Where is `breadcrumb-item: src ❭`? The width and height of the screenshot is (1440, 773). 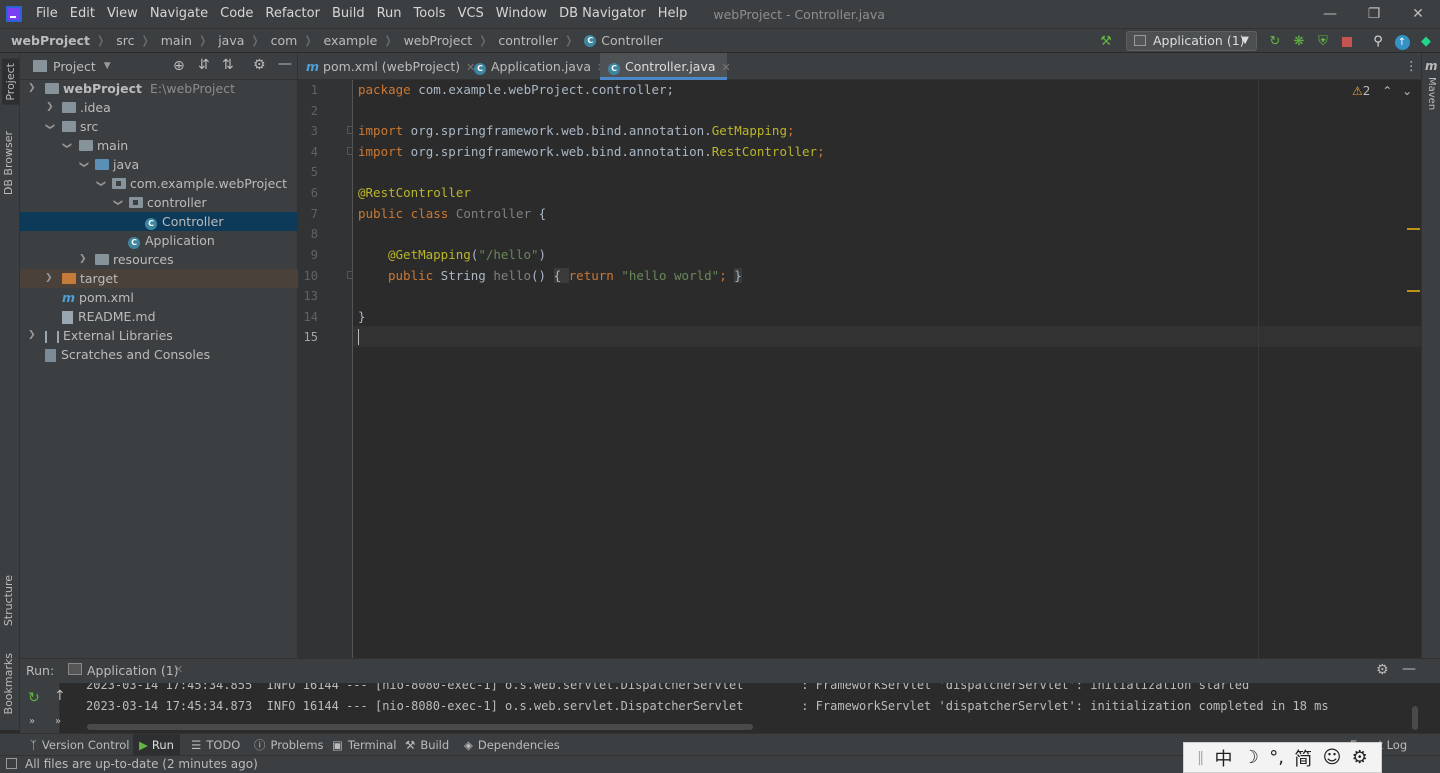
breadcrumb-item: src ❭ is located at coordinates (130, 40).